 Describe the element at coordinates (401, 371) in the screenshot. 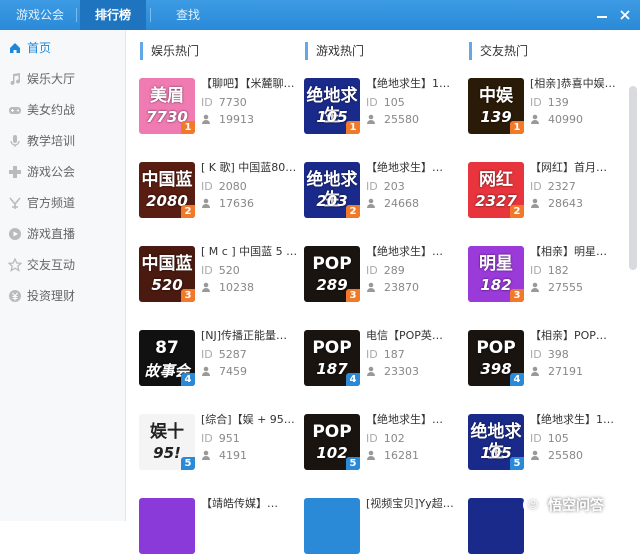

I see `user-count-value: 23303` at that location.